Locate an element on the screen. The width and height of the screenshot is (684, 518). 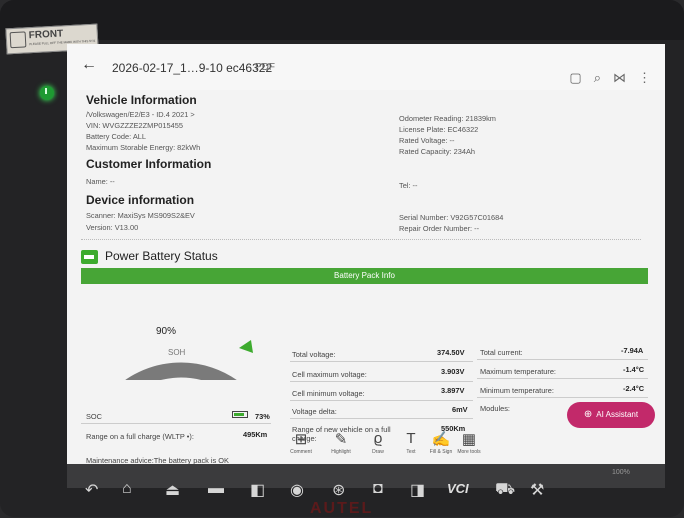
battery-code: Battery Code: ALL is located at coordinates (116, 136).